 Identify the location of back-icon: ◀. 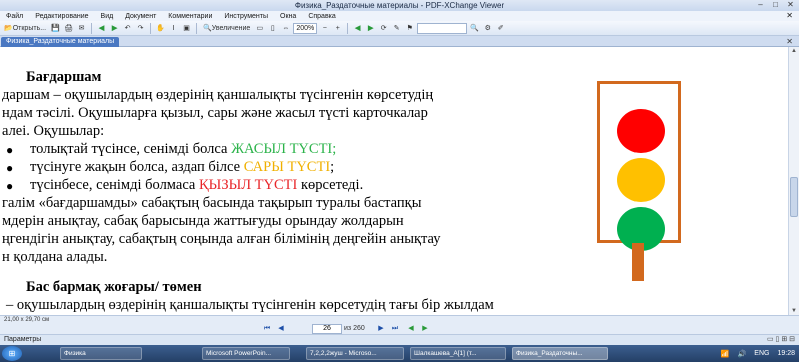
(101, 28).